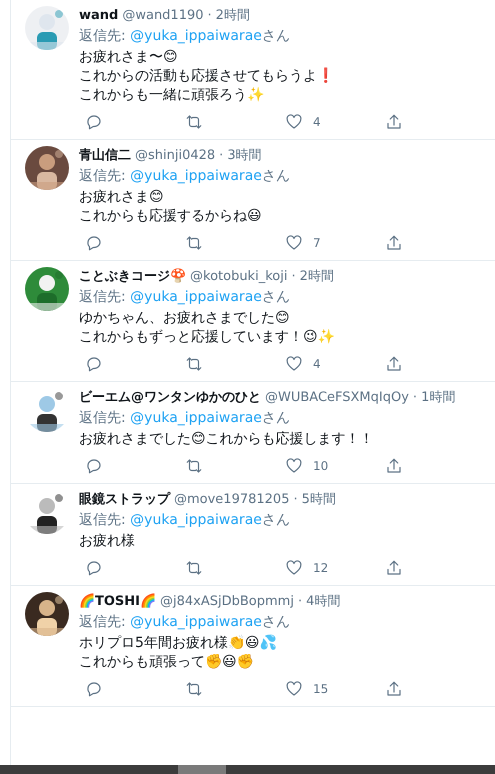 The image size is (495, 774). Describe the element at coordinates (232, 499) in the screenshot. I see `user-handle: @move19781205` at that location.